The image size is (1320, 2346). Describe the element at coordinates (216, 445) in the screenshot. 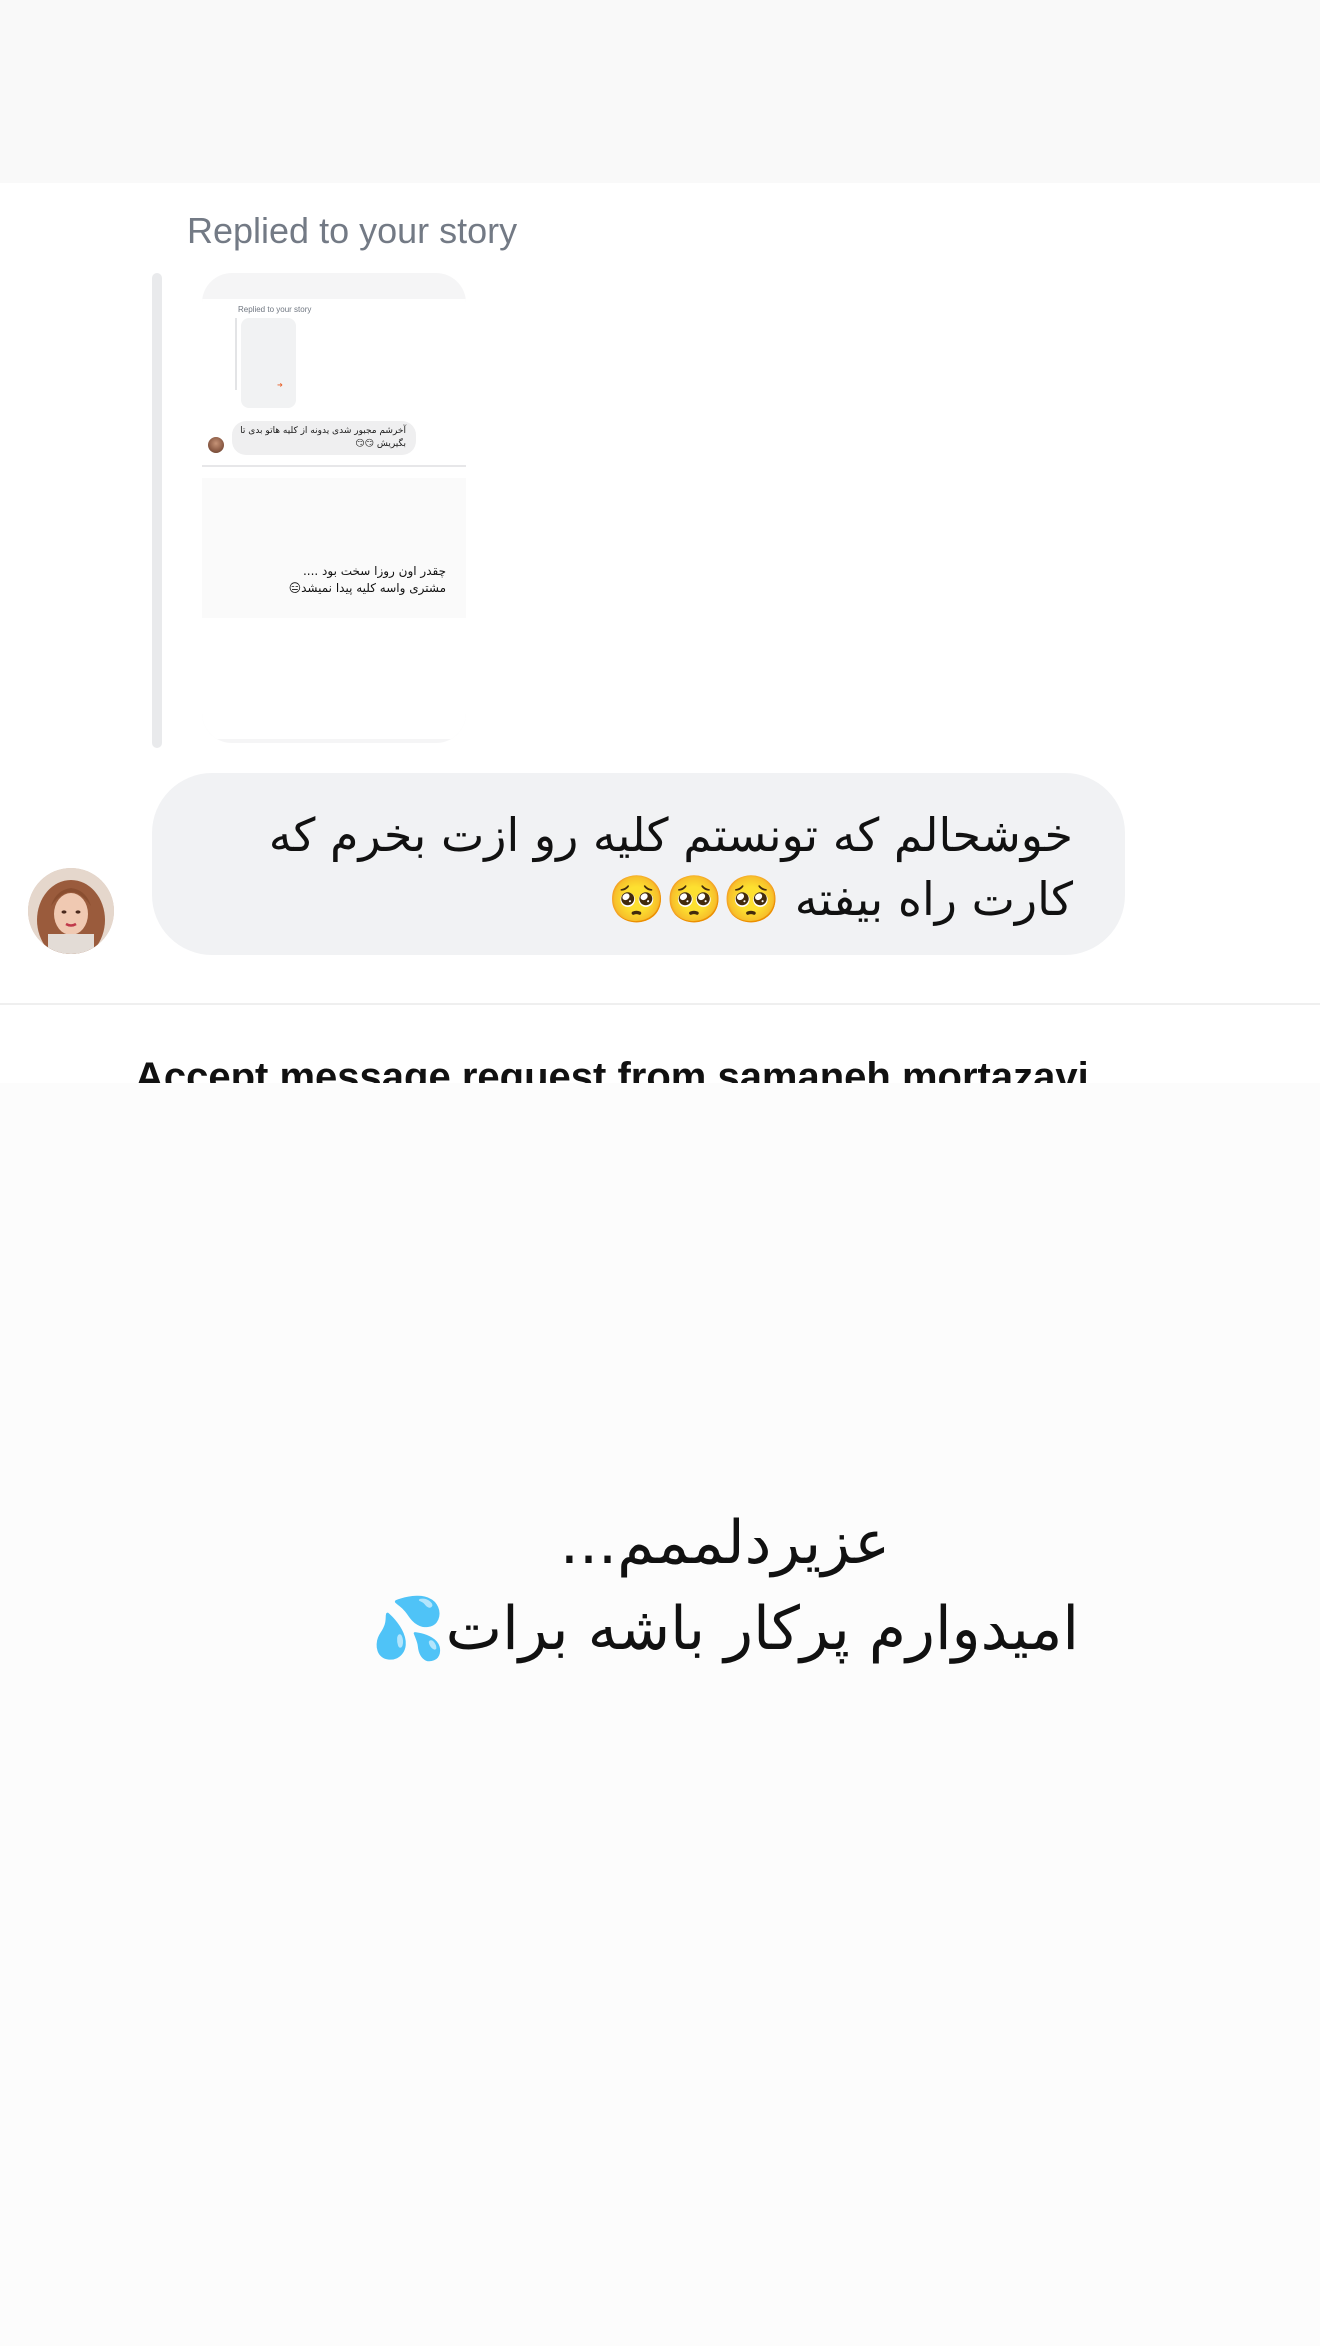

I see `story-thumbnail-avatar` at that location.